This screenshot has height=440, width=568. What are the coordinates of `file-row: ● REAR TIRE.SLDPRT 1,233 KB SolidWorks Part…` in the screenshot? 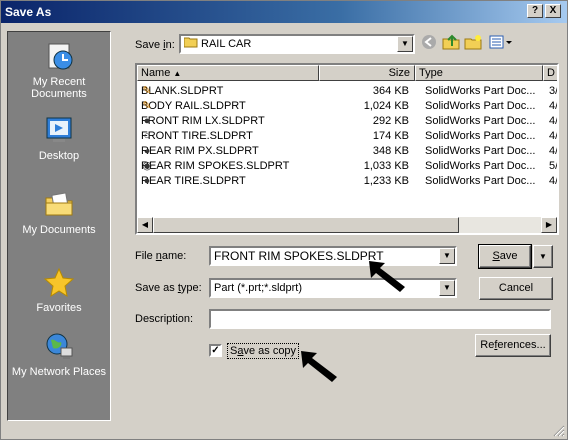 It's located at (347, 181).